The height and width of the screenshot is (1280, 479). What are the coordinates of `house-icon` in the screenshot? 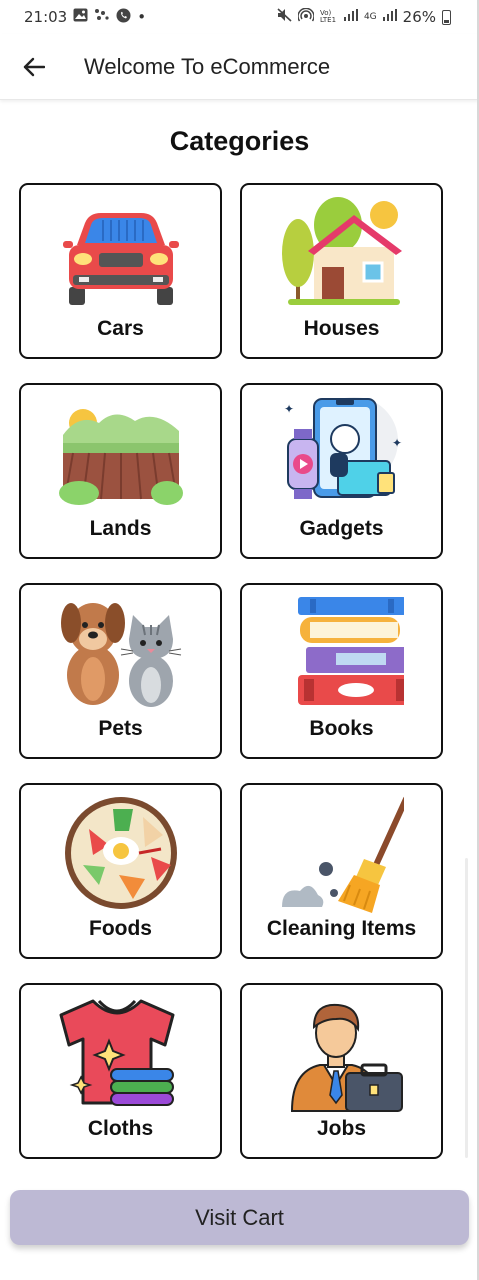 It's located at (341, 251).